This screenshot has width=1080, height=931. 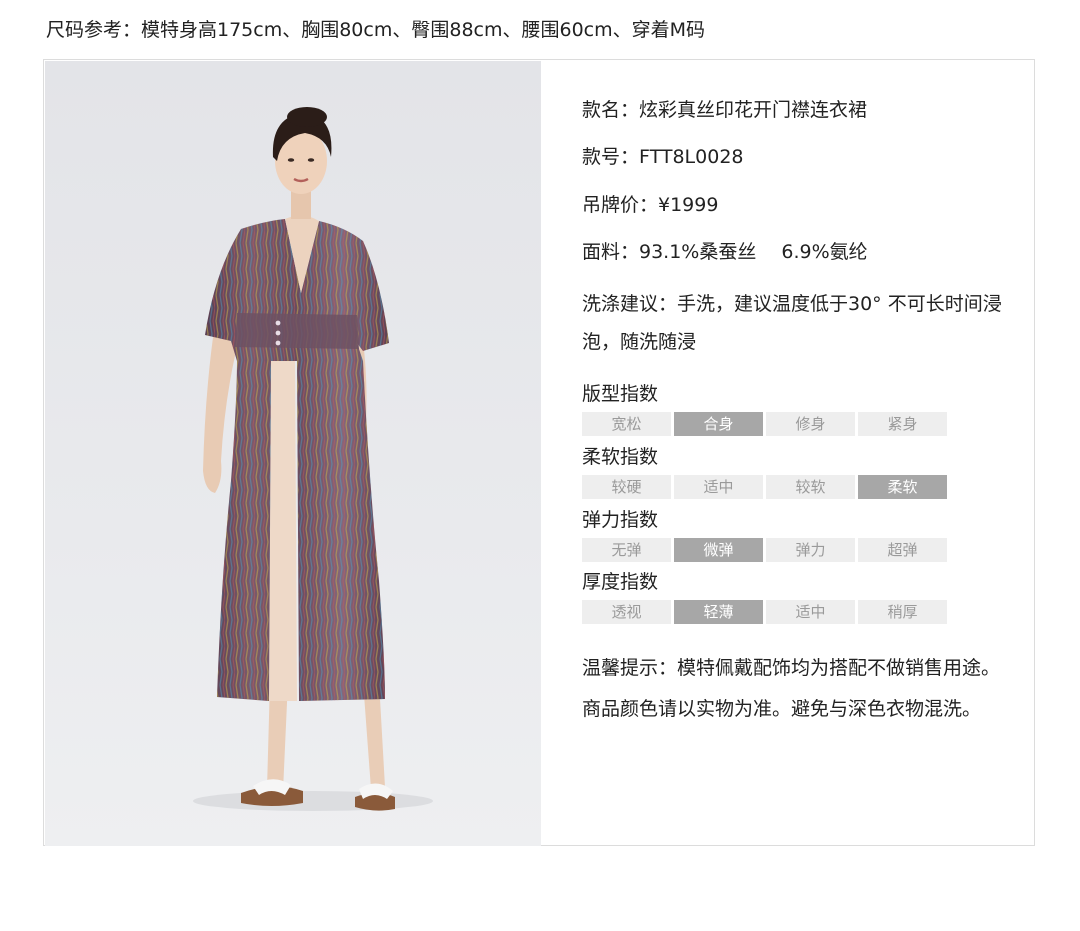 I want to click on size-reference: 尺码参考：模特身高175cm、胸围80cm、臀围88cm、腰围60cm、穿着M码, so click(x=376, y=30).